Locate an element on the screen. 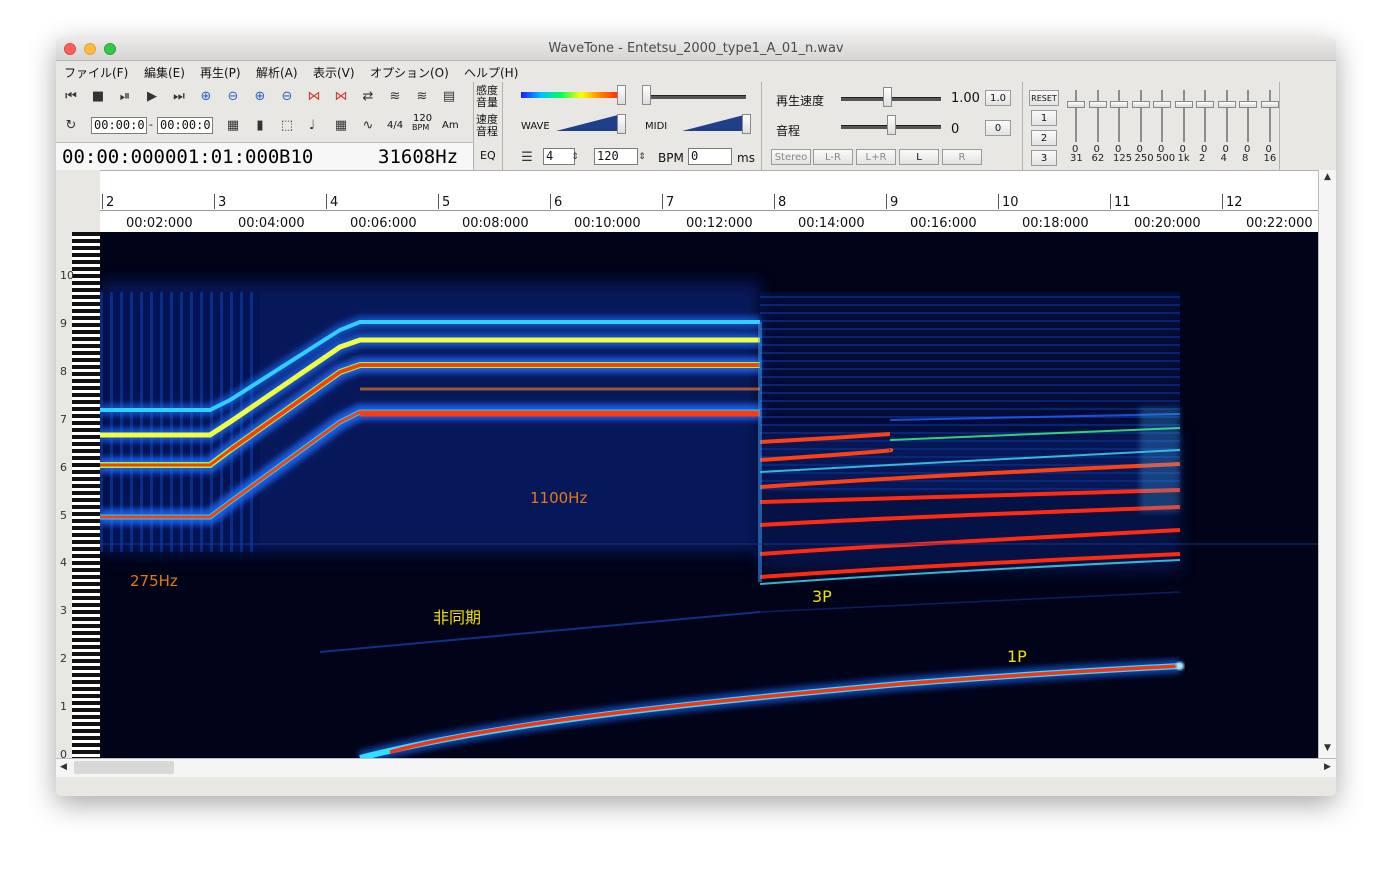  zoom-in-horizontal-icon: ⊕ is located at coordinates (206, 96).